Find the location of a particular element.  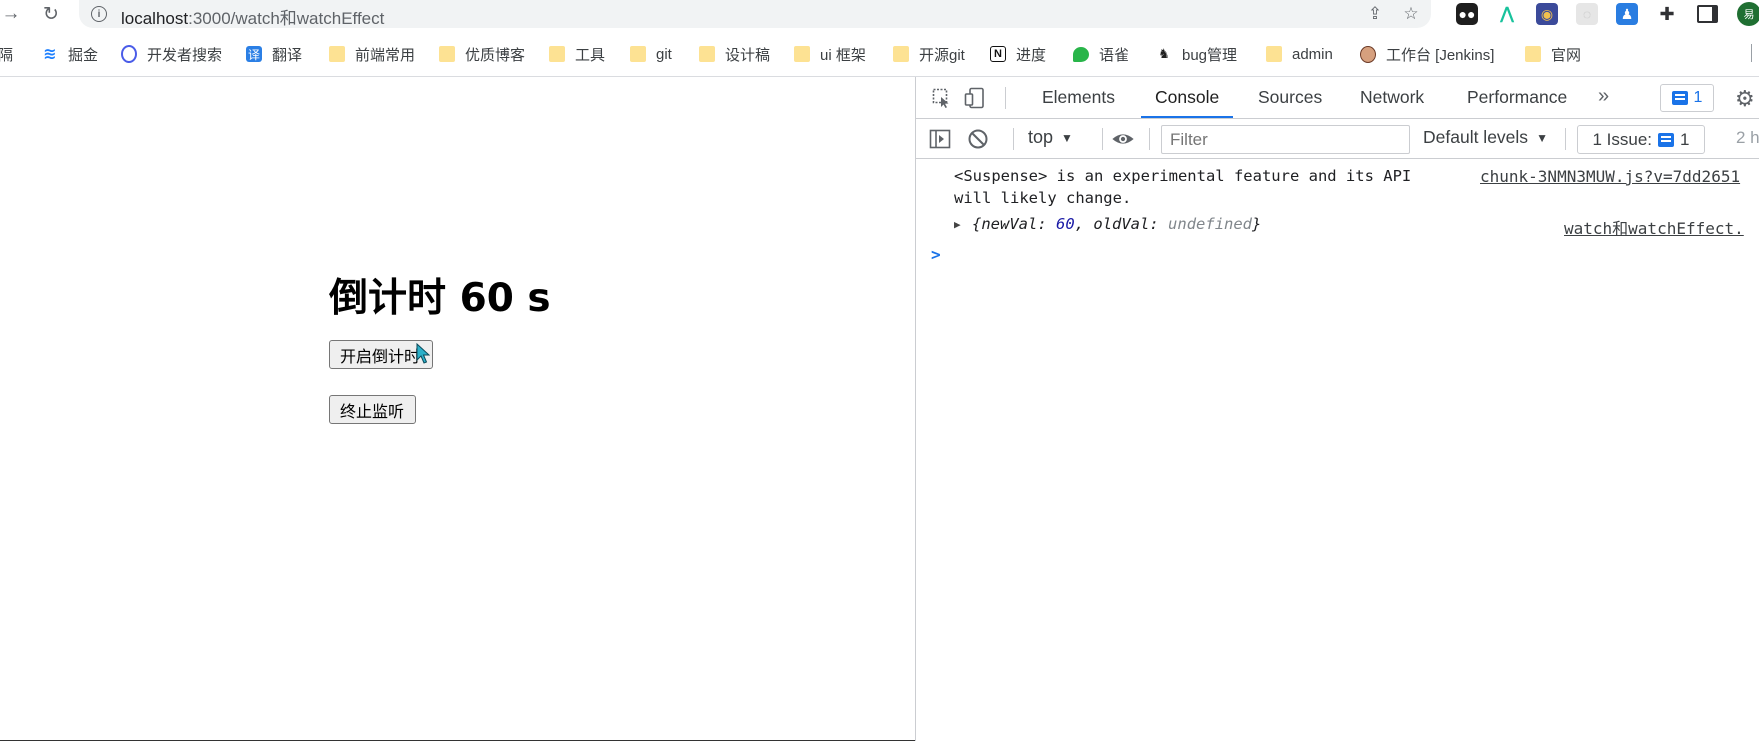

countdown-heading: 倒计时 60 s is located at coordinates (440, 298).